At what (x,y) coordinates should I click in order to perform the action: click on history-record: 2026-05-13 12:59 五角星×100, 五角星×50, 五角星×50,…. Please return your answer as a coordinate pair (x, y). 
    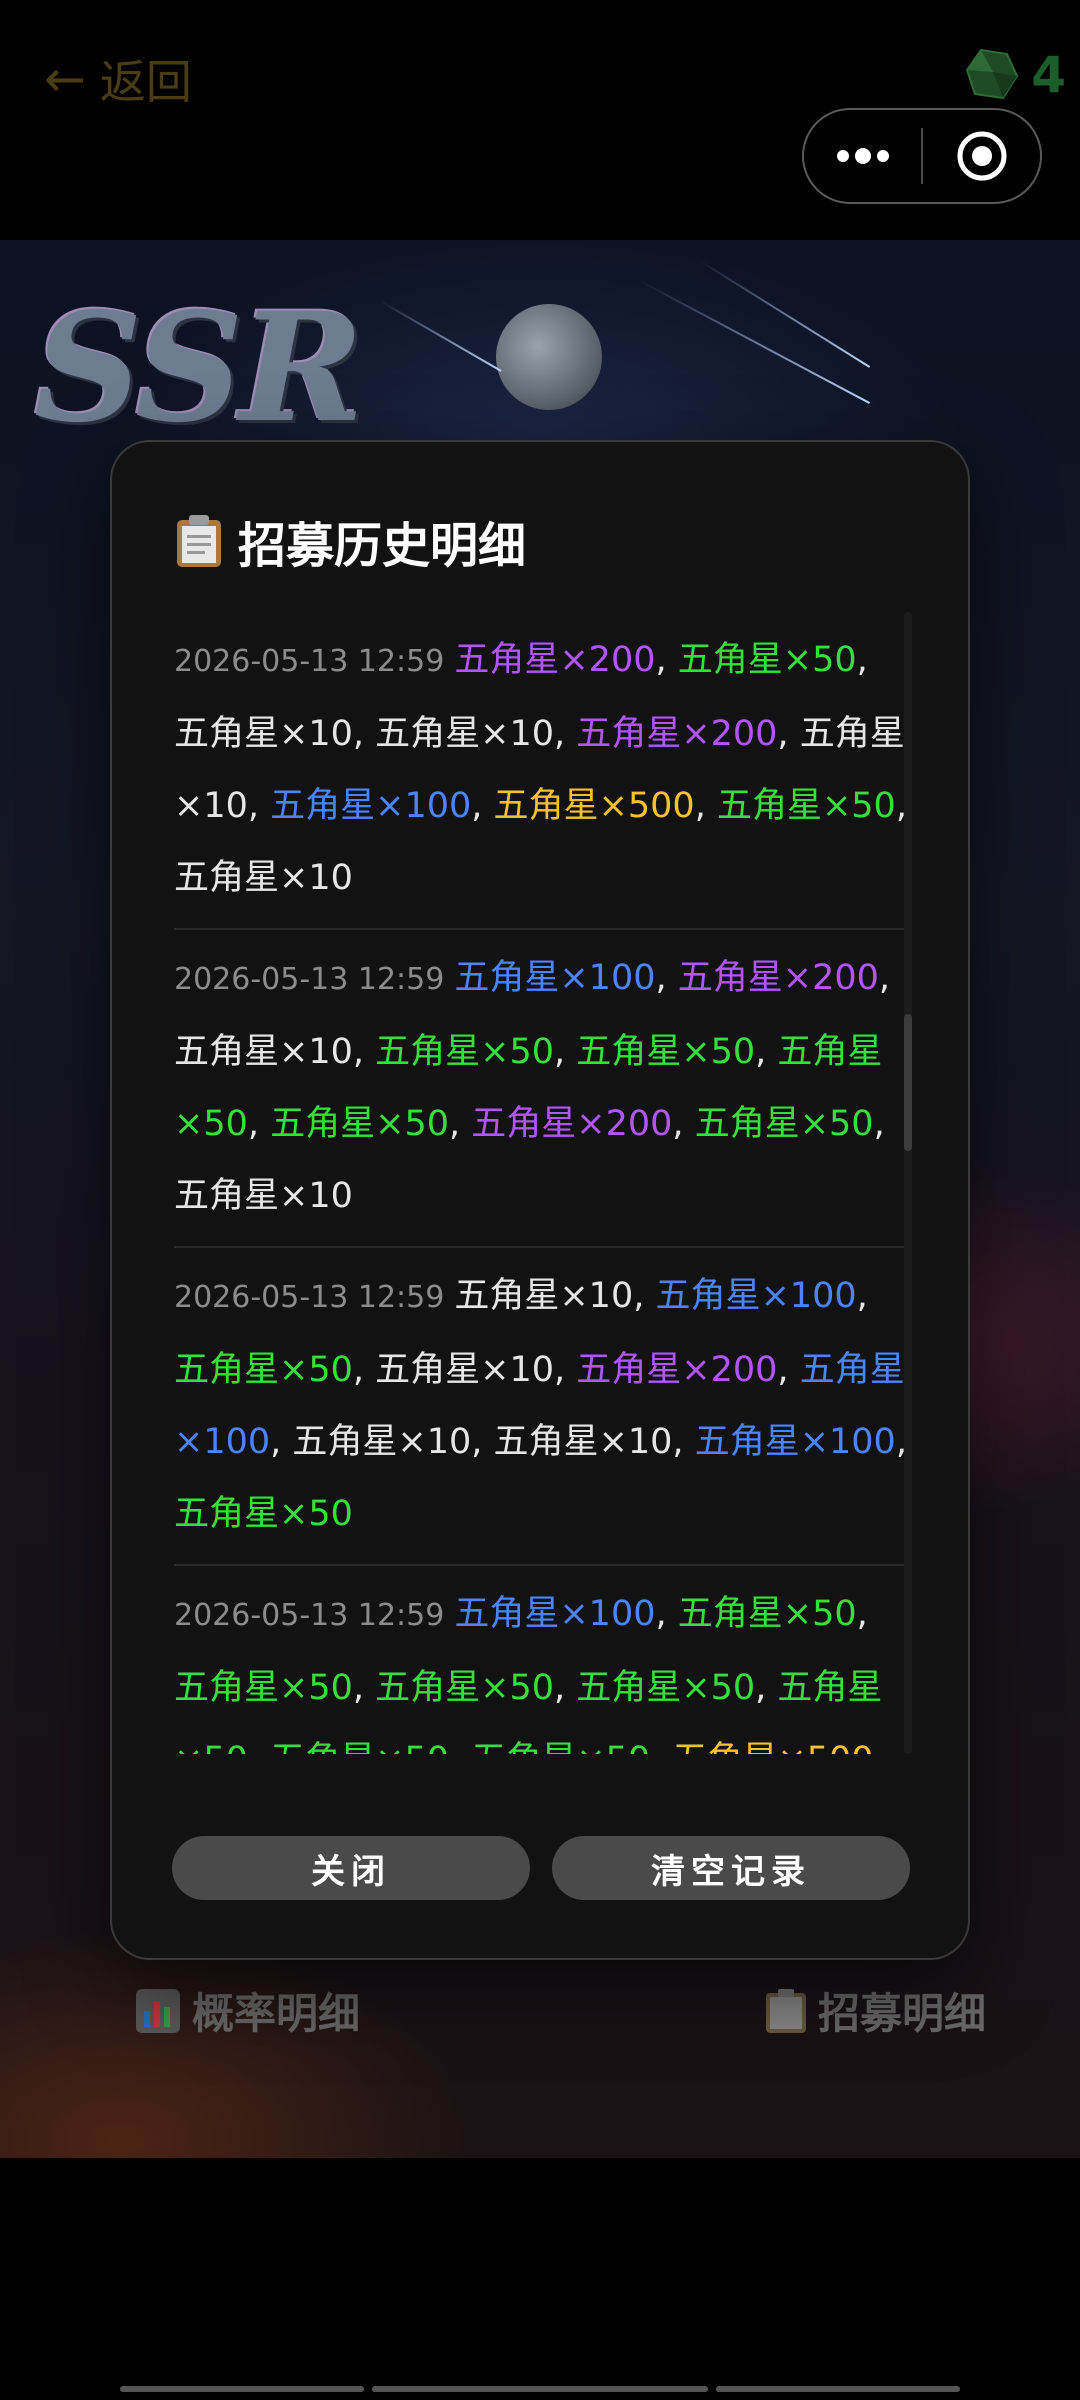
    Looking at the image, I should click on (542, 1660).